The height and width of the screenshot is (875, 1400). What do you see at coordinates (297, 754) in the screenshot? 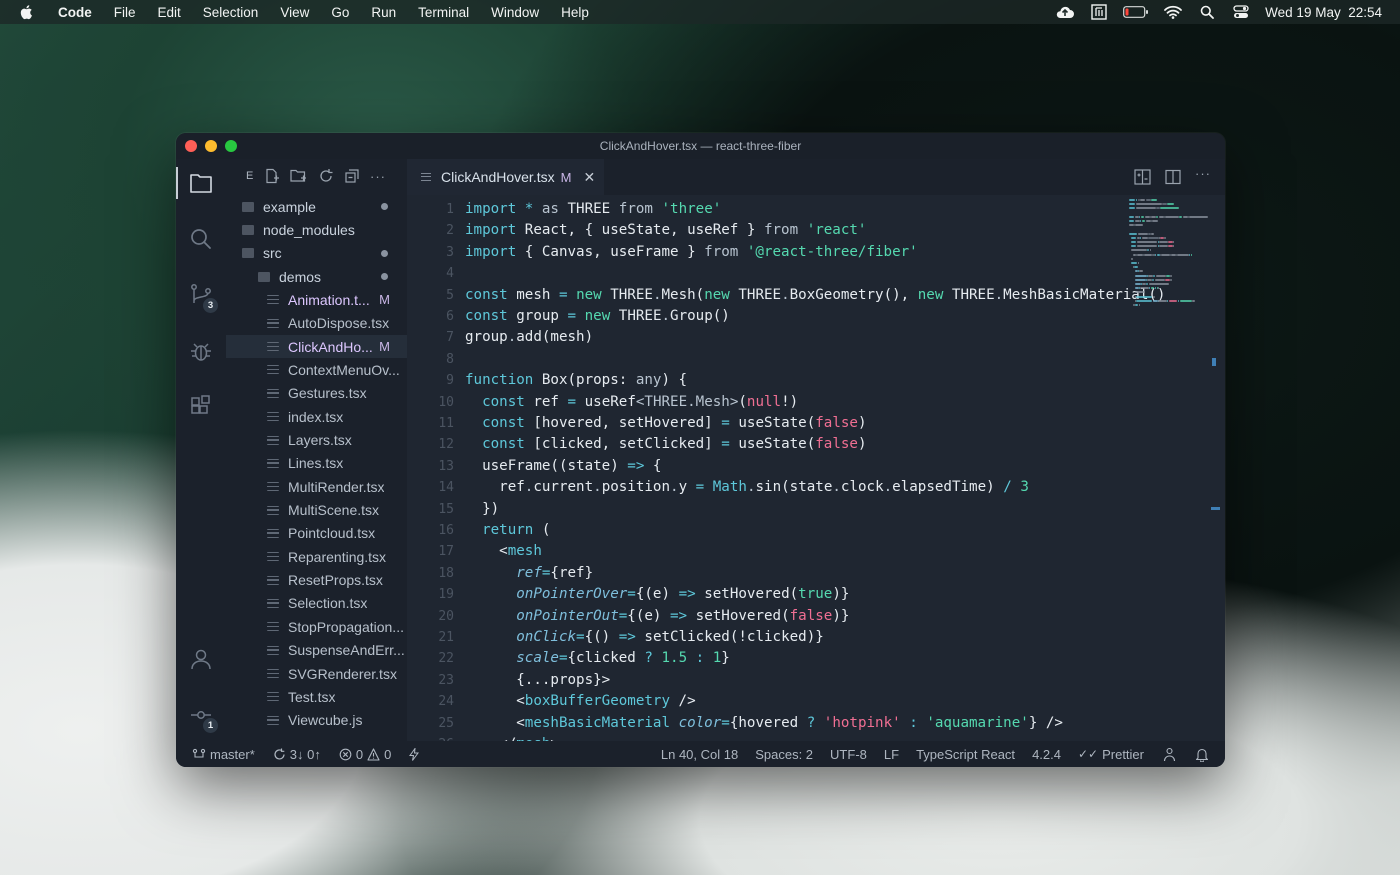
I see `status-sync: 3↓ 0↑` at bounding box center [297, 754].